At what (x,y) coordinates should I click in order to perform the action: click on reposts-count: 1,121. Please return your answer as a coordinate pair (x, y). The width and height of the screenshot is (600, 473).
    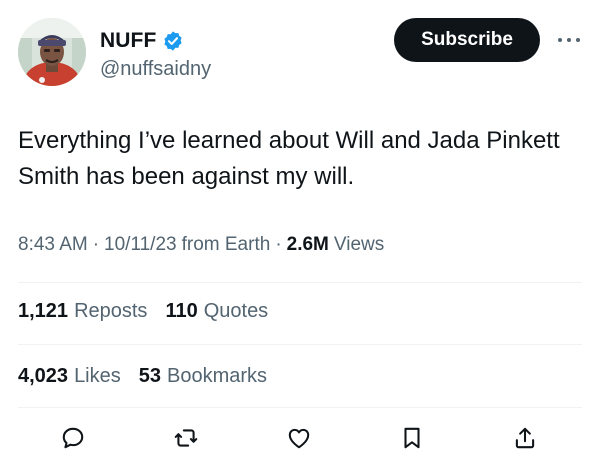
    Looking at the image, I should click on (43, 311).